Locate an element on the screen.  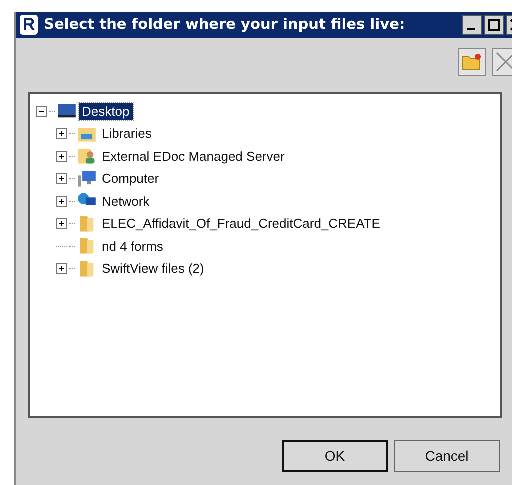
tree-item: Libraries is located at coordinates (127, 133).